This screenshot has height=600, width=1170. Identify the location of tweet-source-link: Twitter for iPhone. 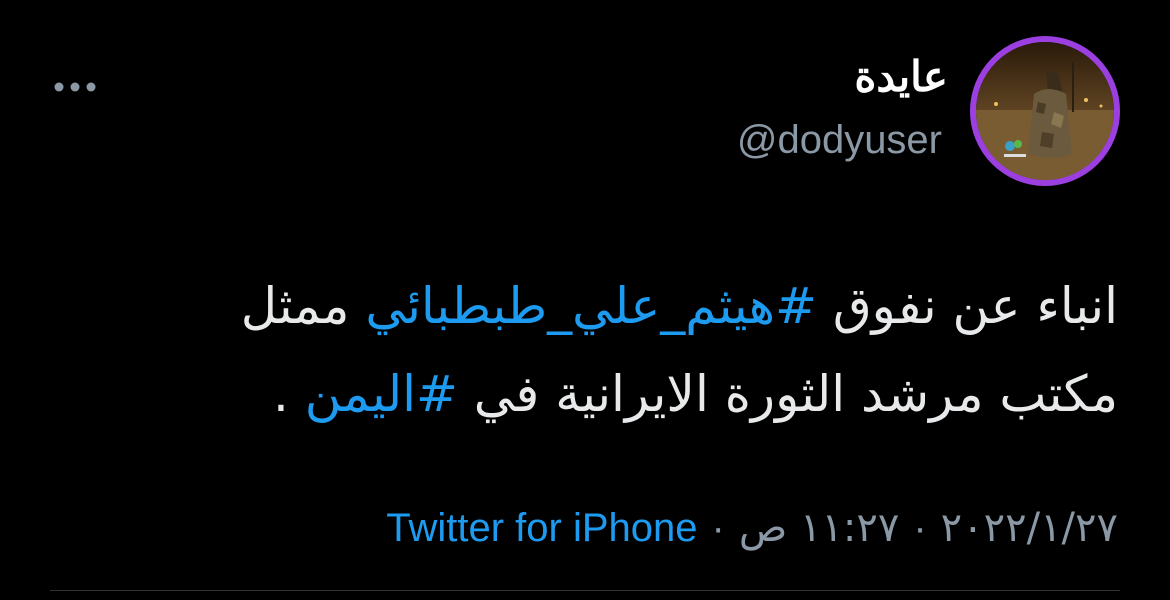
(541, 528).